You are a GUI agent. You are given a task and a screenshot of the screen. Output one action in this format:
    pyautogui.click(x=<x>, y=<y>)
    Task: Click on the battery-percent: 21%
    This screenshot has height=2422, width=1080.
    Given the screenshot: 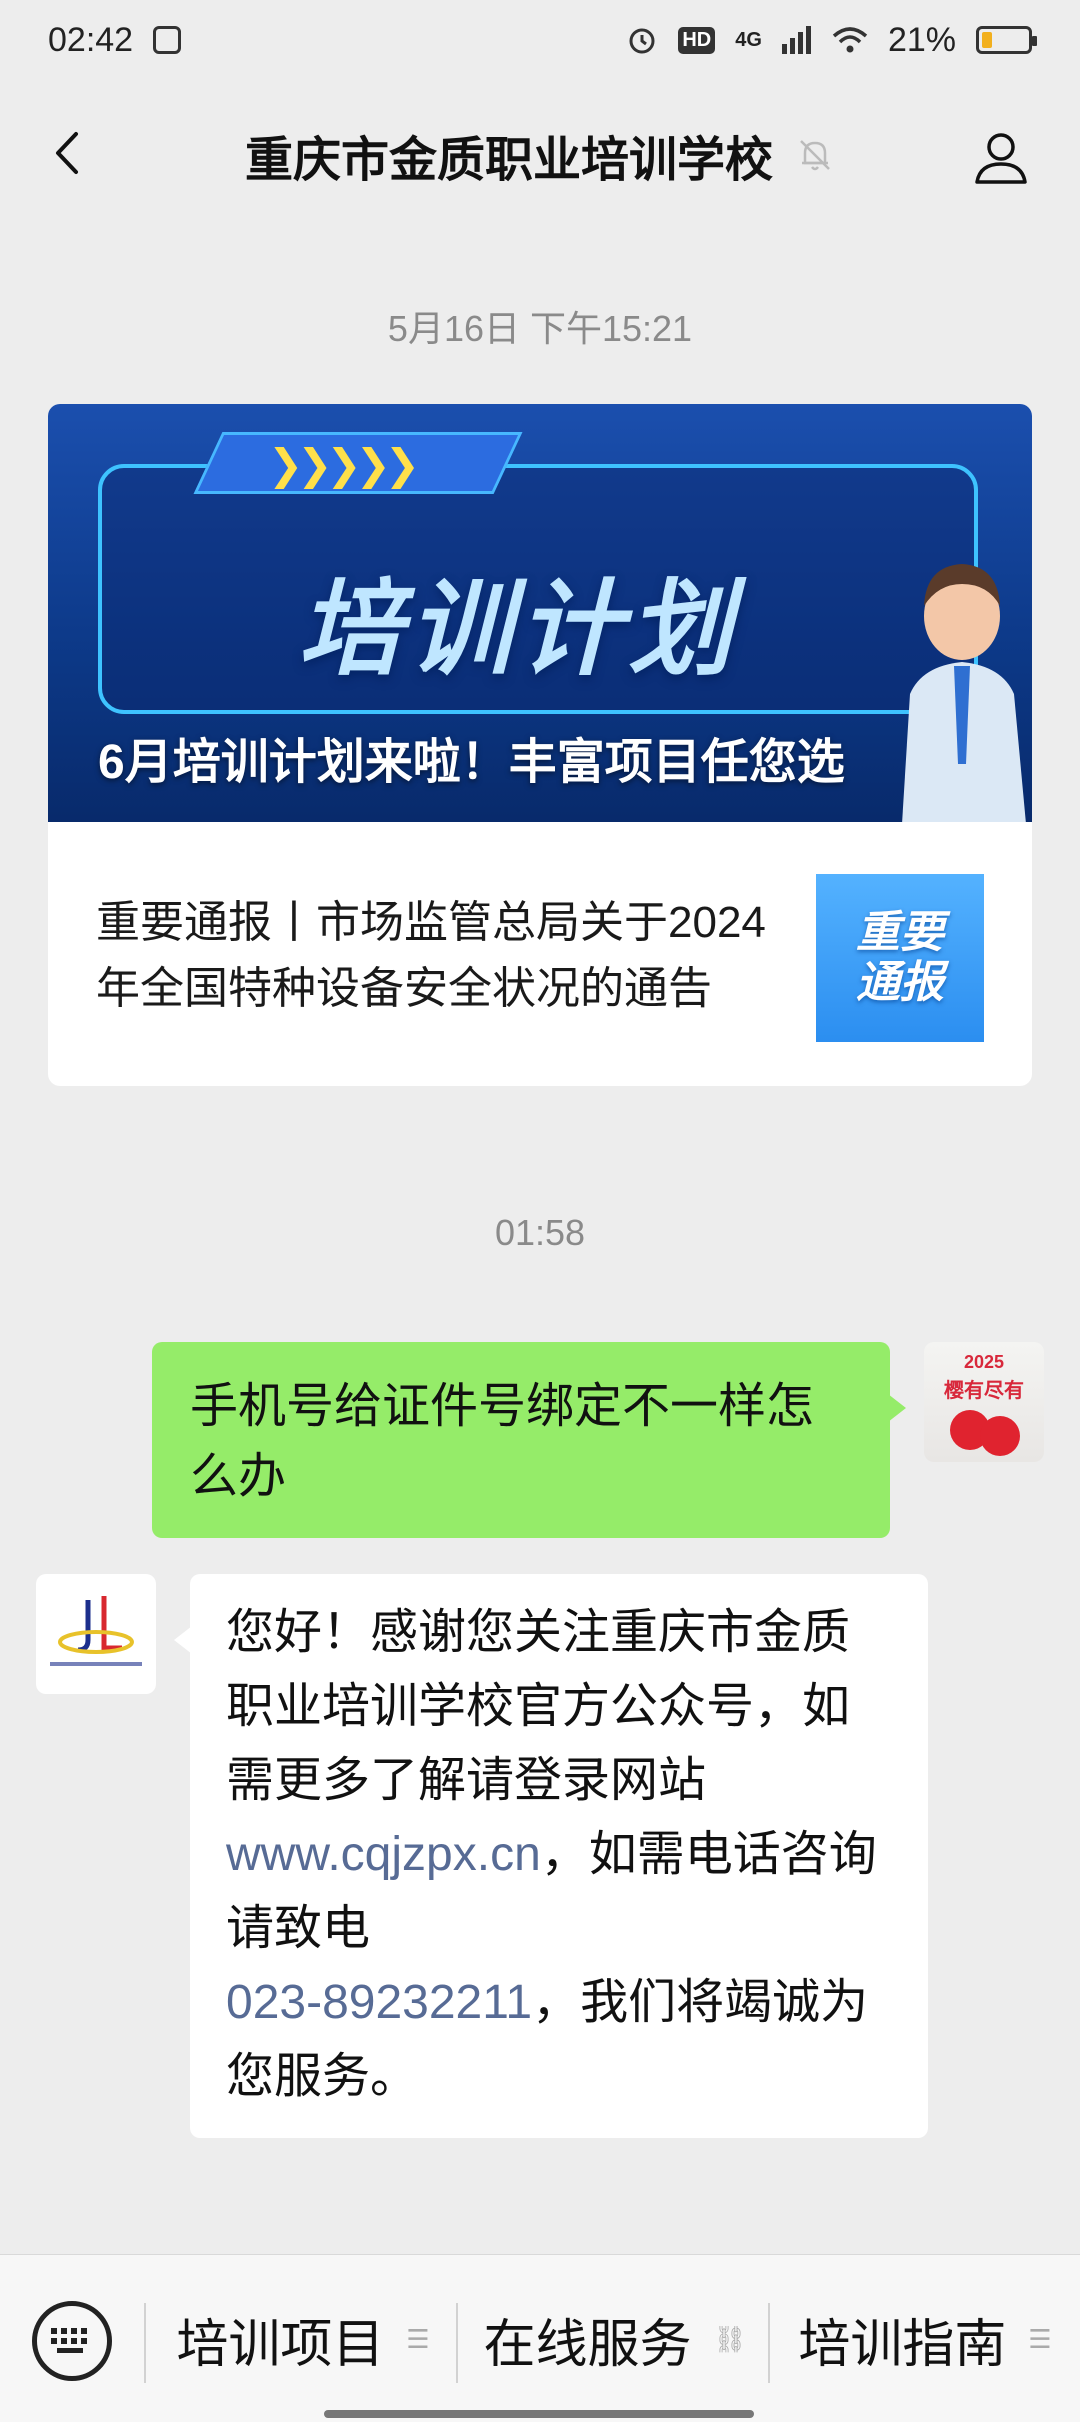 What is the action you would take?
    pyautogui.click(x=921, y=39)
    